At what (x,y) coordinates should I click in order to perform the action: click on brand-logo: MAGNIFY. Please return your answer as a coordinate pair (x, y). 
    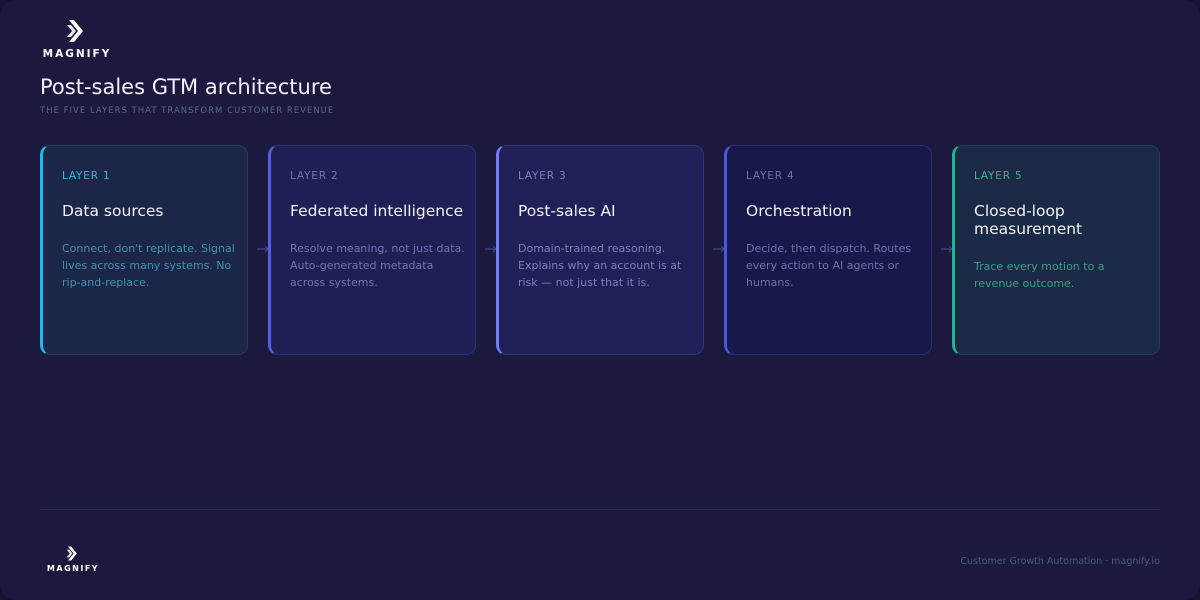
    Looking at the image, I should click on (77, 39).